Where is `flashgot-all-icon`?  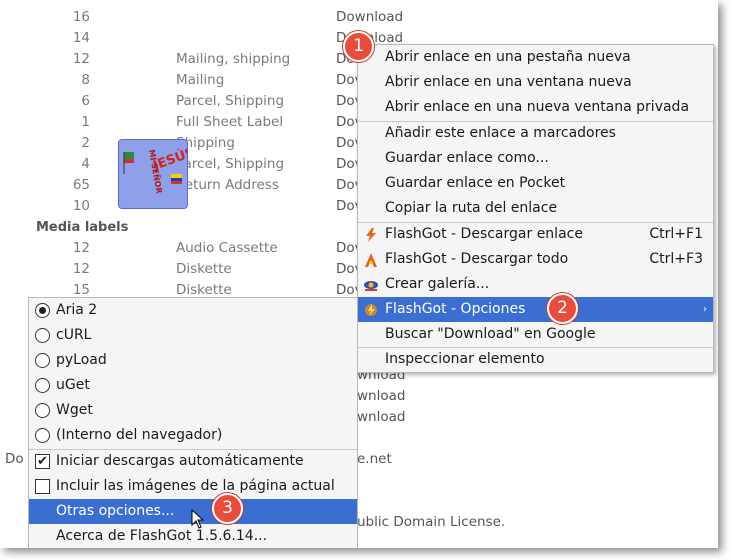 flashgot-all-icon is located at coordinates (371, 260).